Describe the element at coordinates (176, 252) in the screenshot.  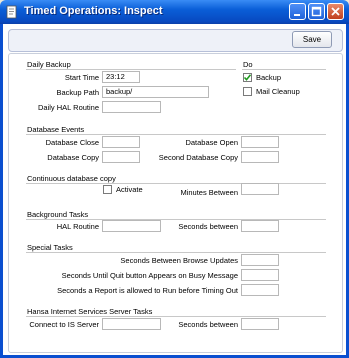
I see `special-tasks-divider` at that location.